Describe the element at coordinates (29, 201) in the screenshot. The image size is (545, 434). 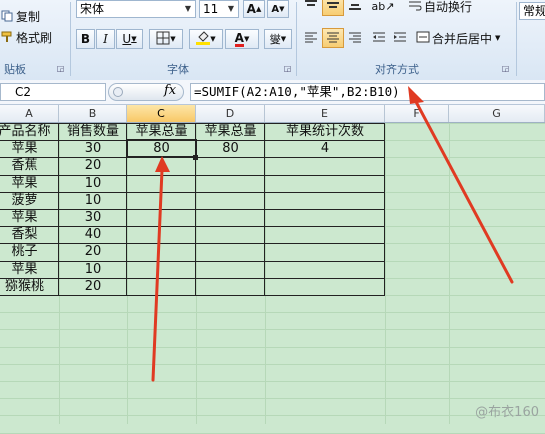
I see `cell-a5: 菠萝` at that location.